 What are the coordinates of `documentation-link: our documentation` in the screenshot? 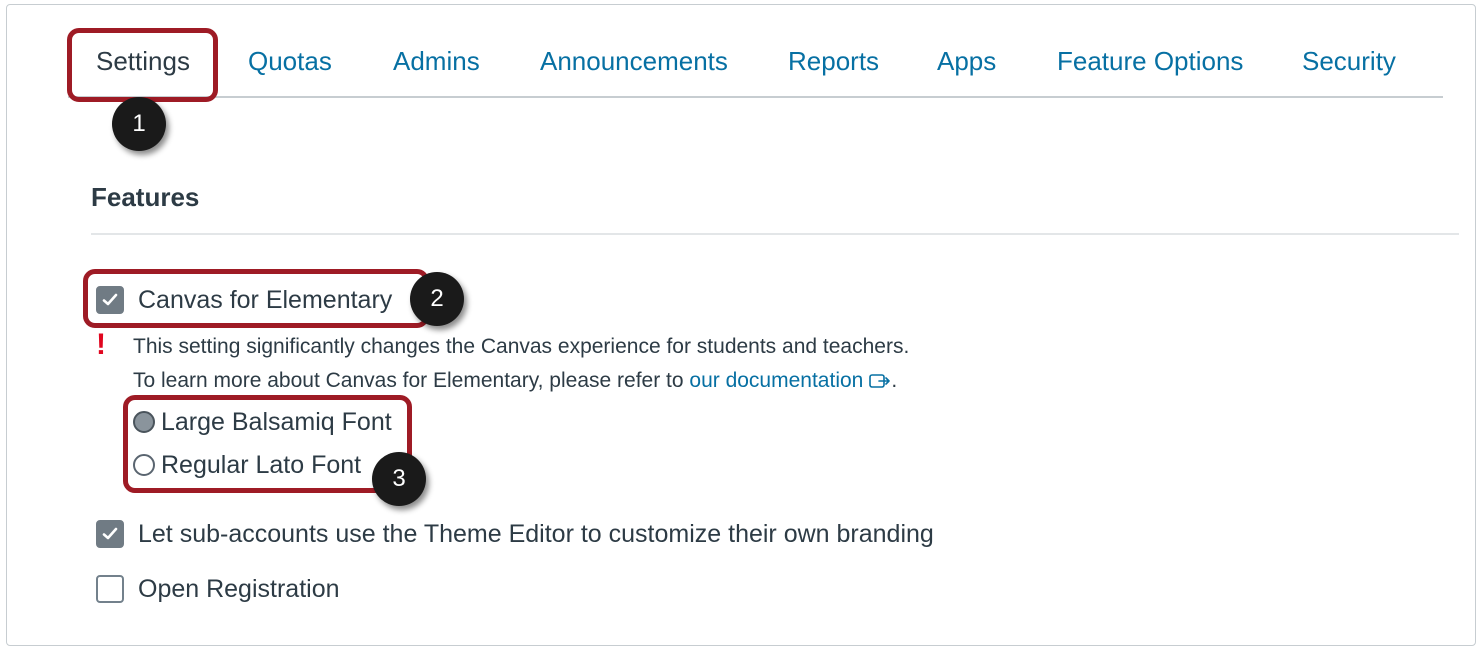 It's located at (776, 380).